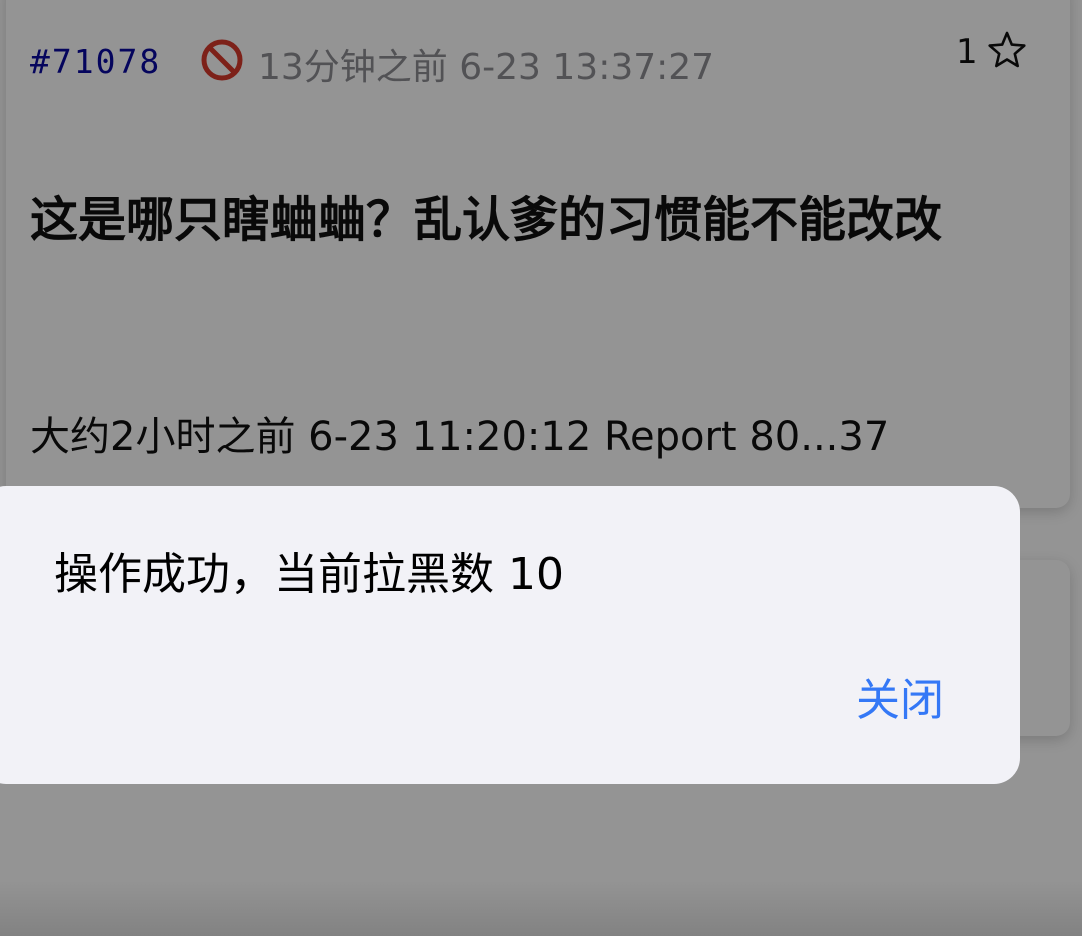  I want to click on alert-message: 操作成功，当前拉黑数 10, so click(309, 574).